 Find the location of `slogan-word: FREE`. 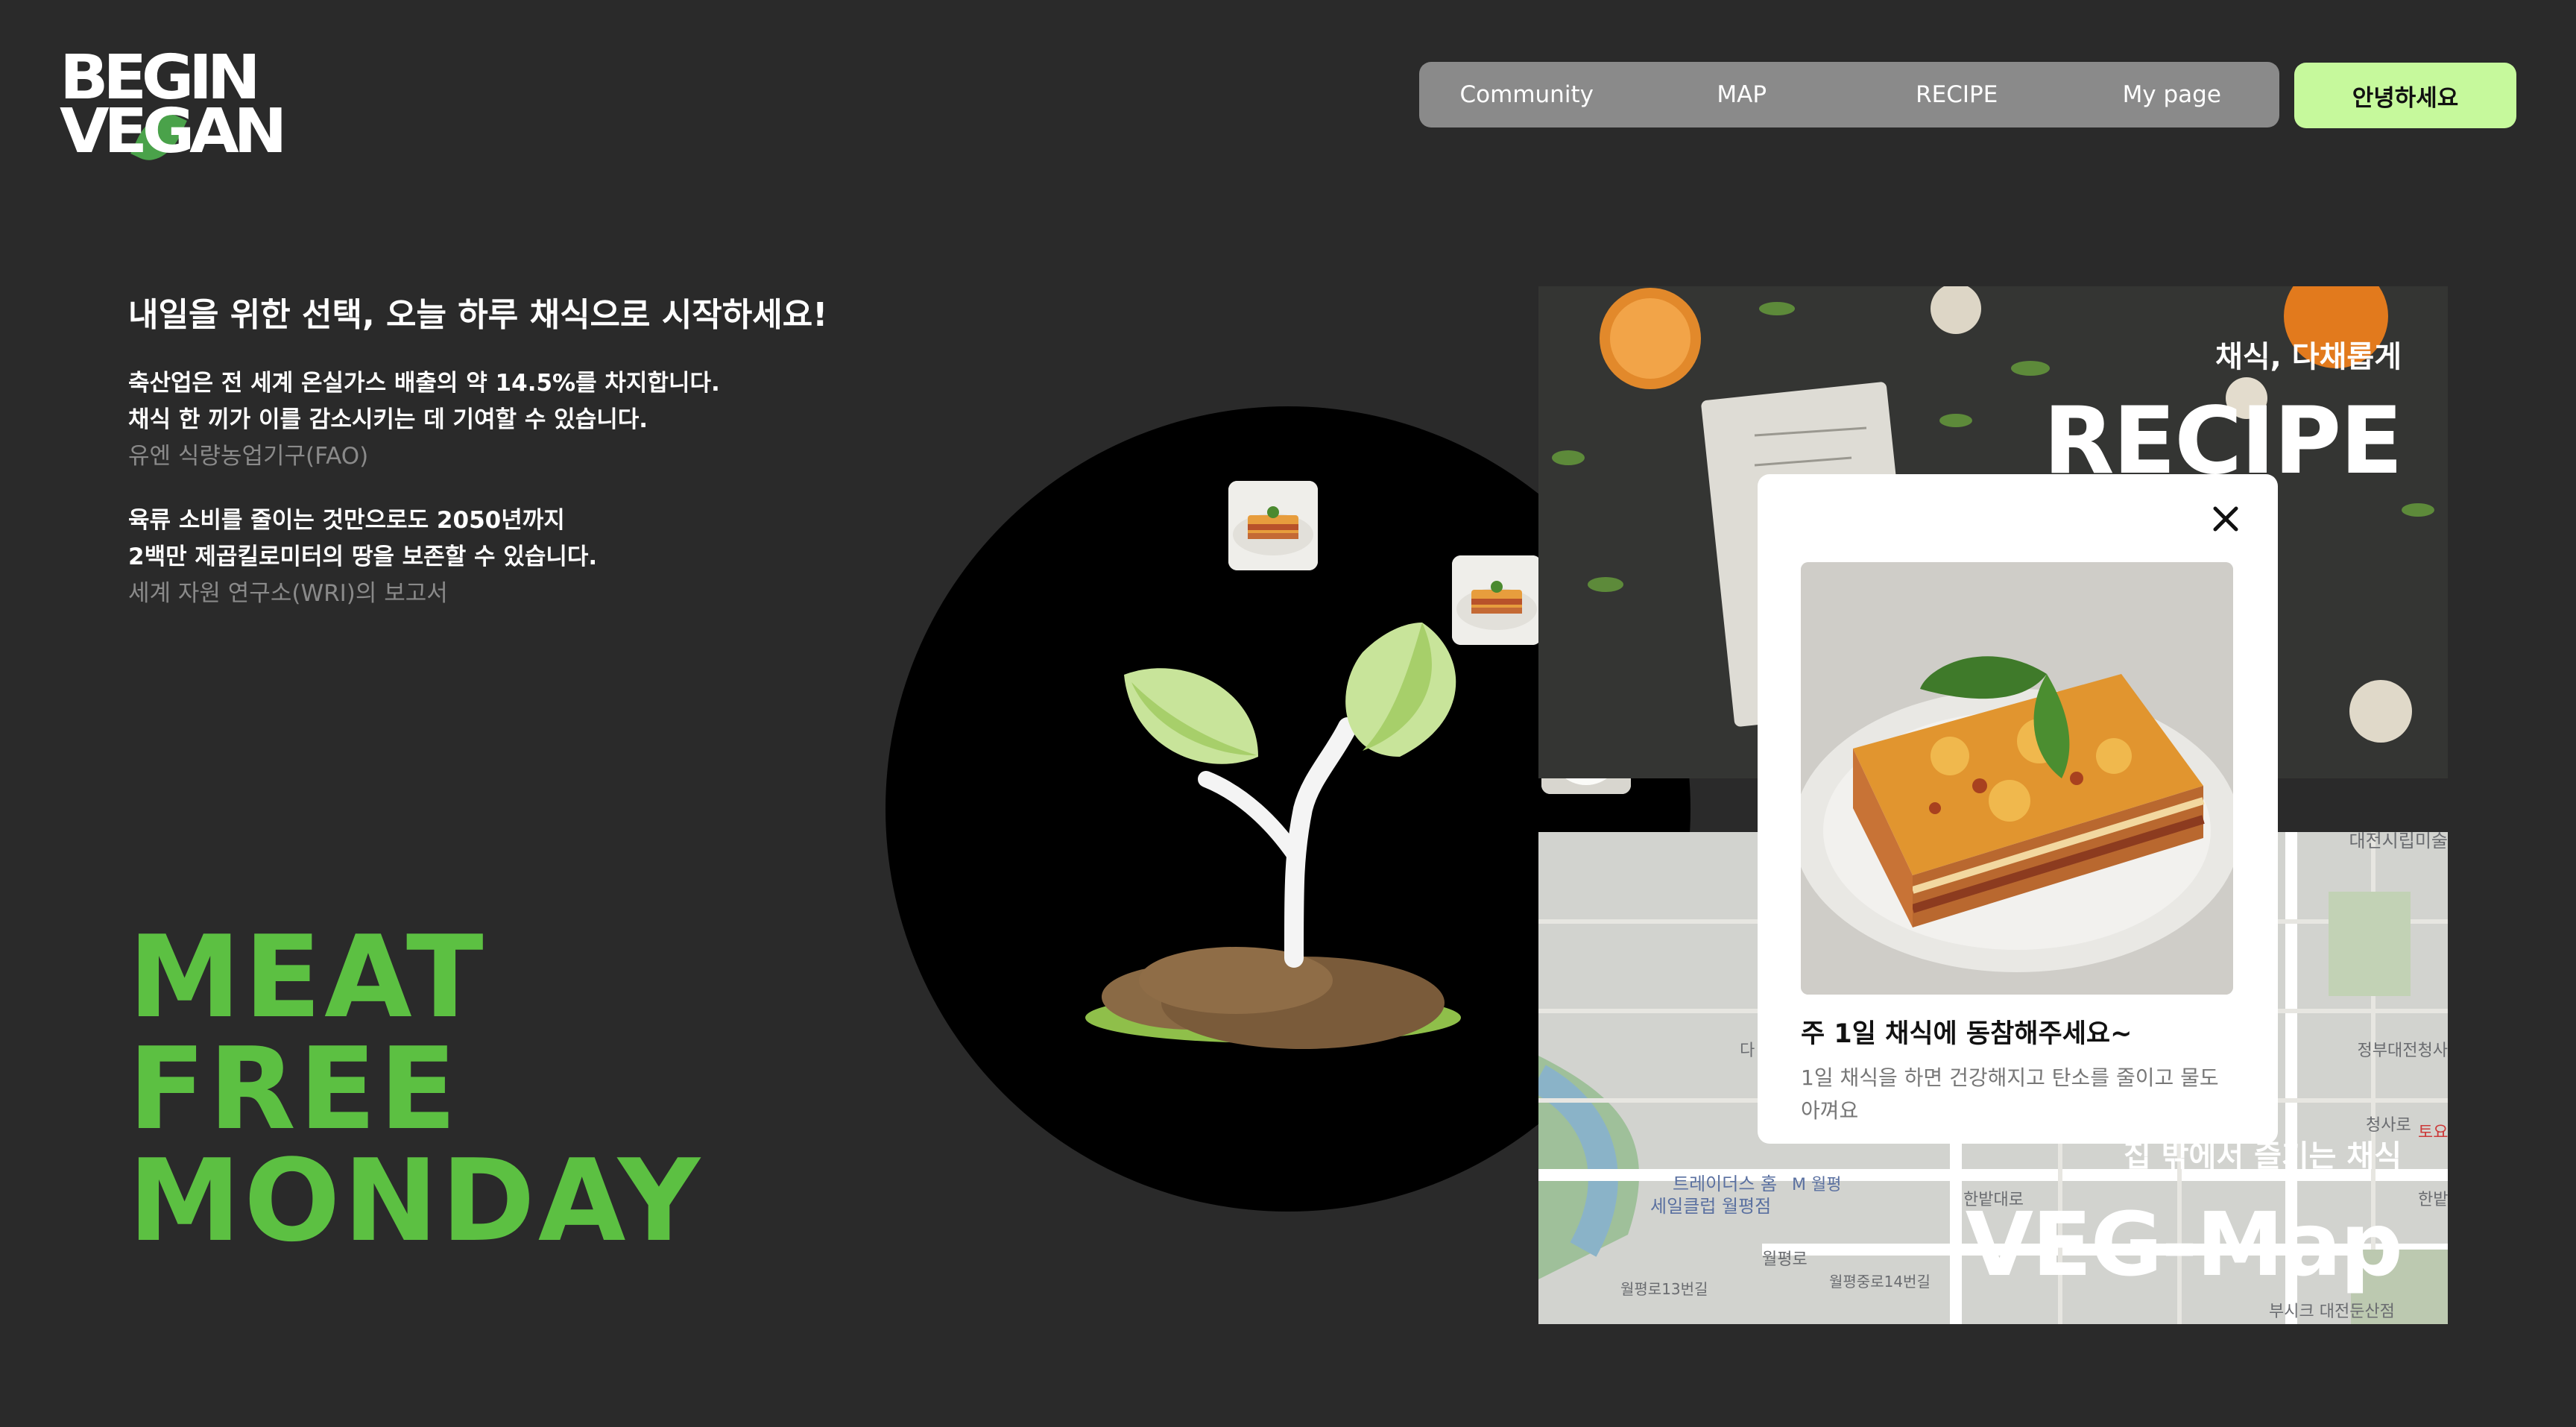

slogan-word: FREE is located at coordinates (294, 1089).